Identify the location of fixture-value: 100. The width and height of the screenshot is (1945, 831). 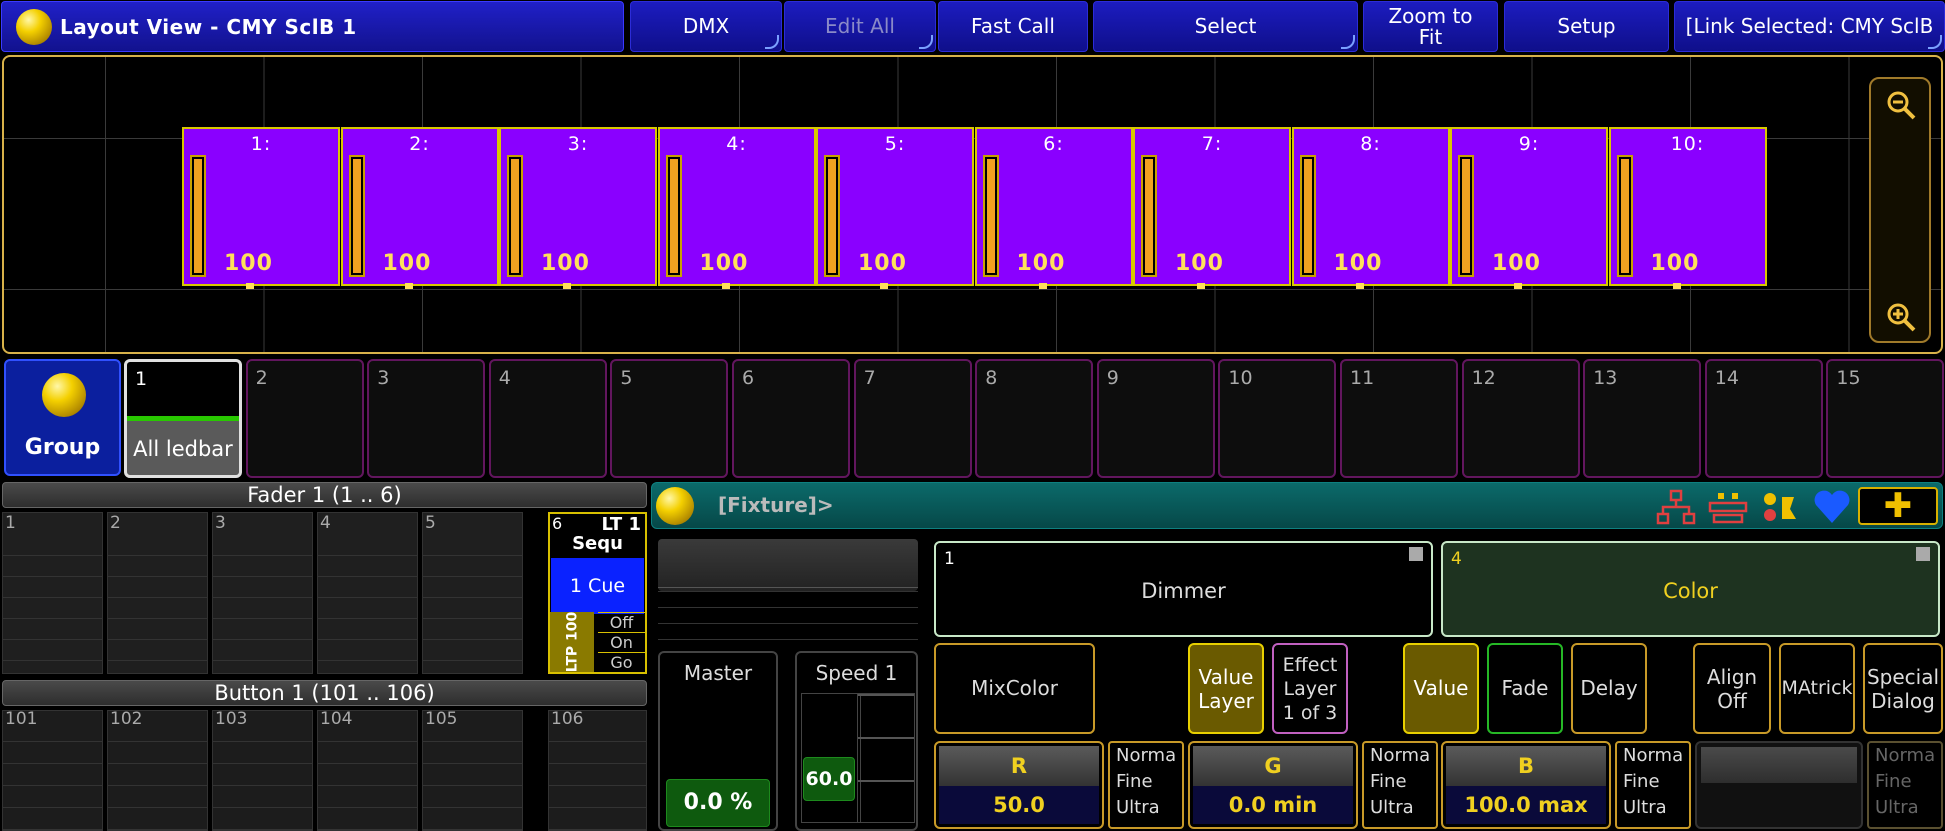
(1041, 263).